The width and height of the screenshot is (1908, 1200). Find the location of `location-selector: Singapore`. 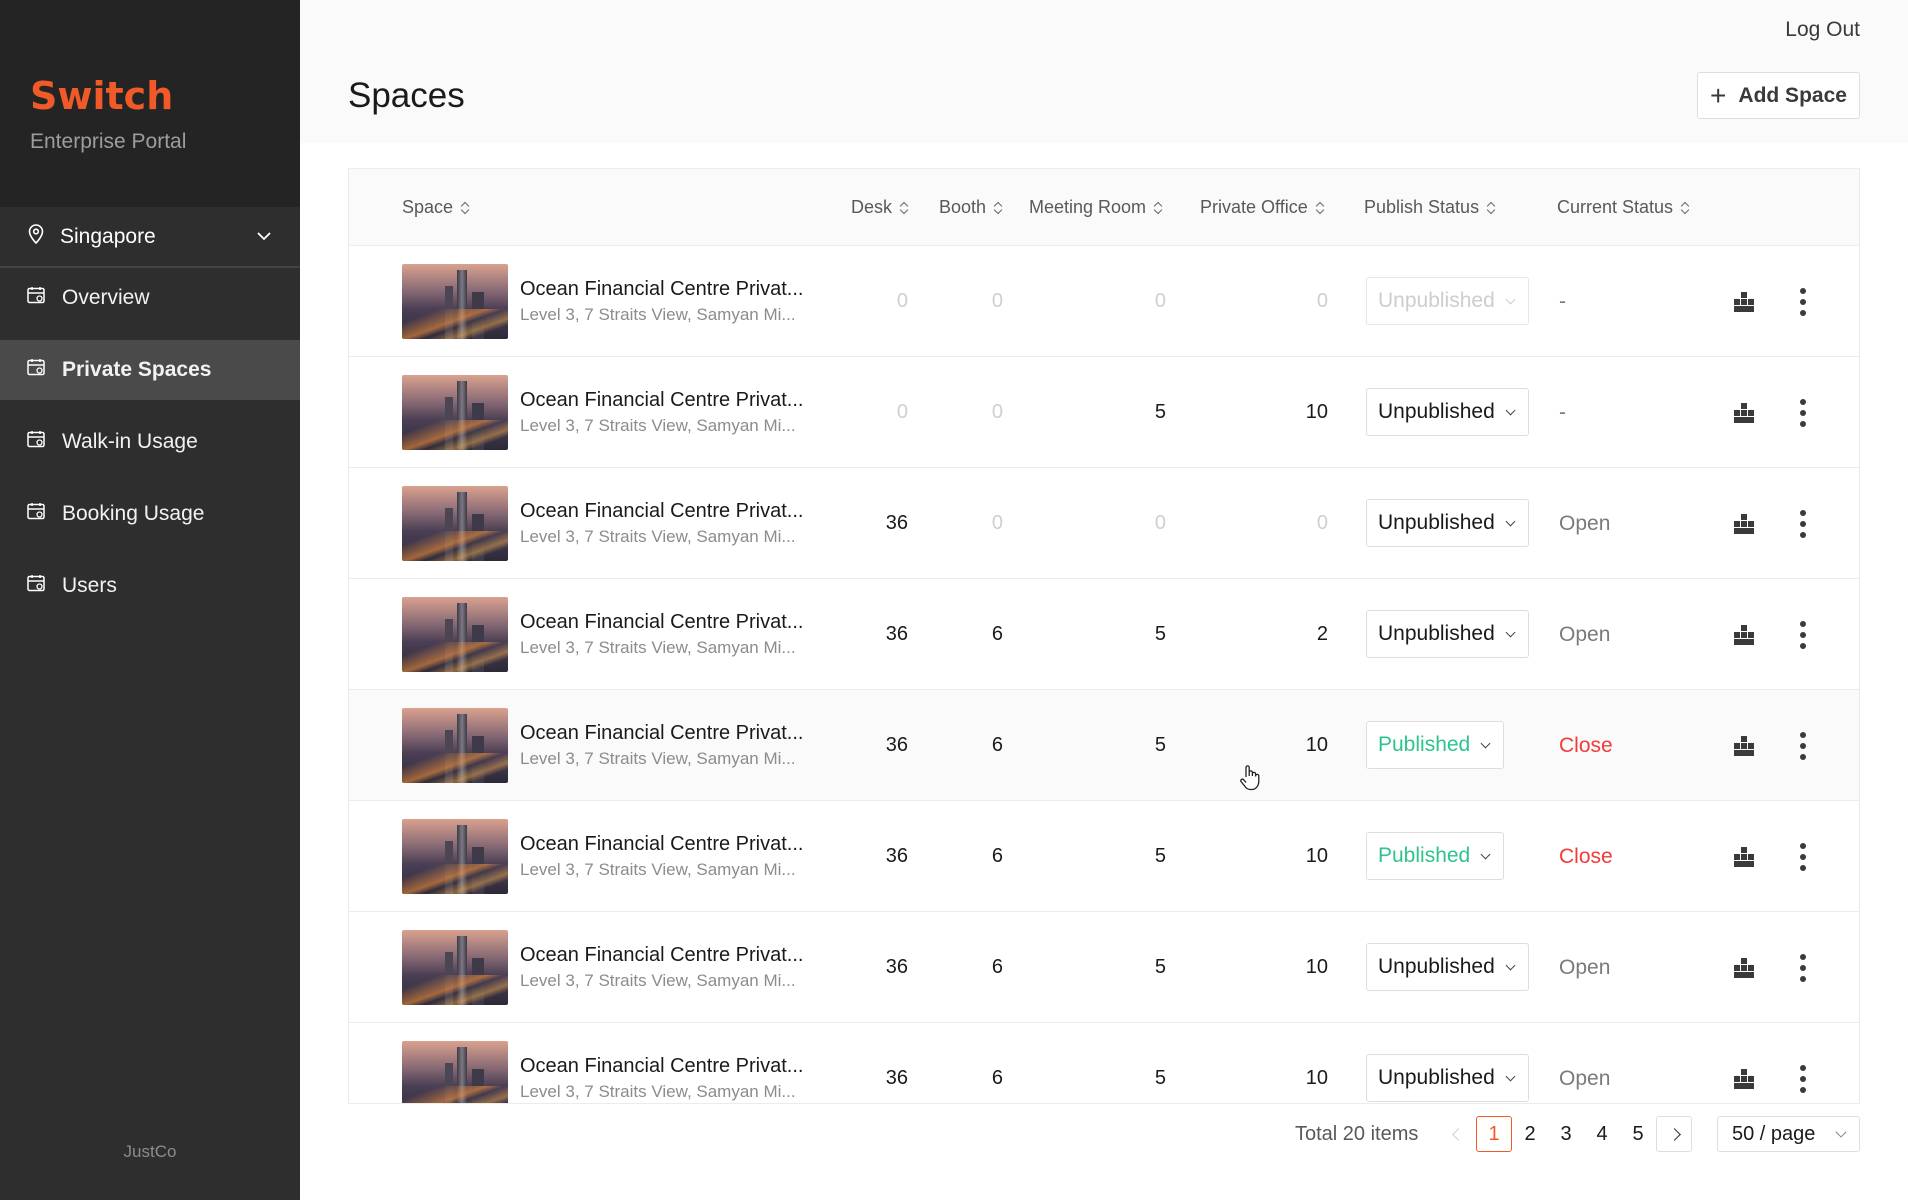

location-selector: Singapore is located at coordinates (150, 237).